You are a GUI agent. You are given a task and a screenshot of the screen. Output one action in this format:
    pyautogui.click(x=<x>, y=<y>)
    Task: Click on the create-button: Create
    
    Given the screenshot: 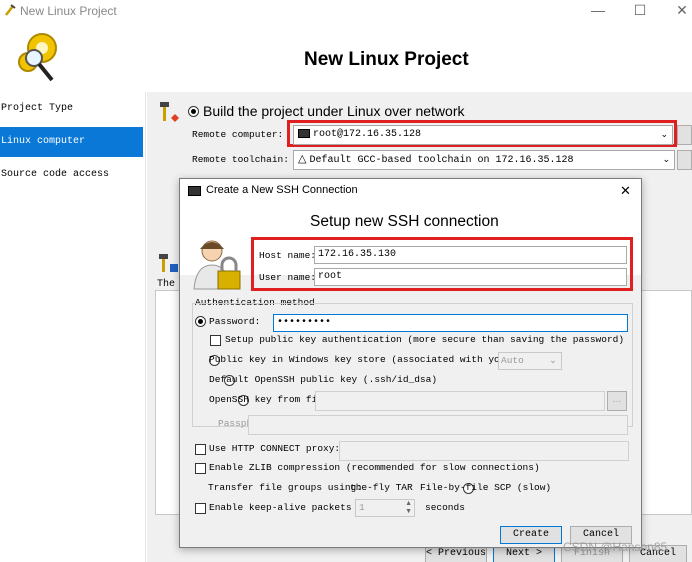 What is the action you would take?
    pyautogui.click(x=531, y=535)
    